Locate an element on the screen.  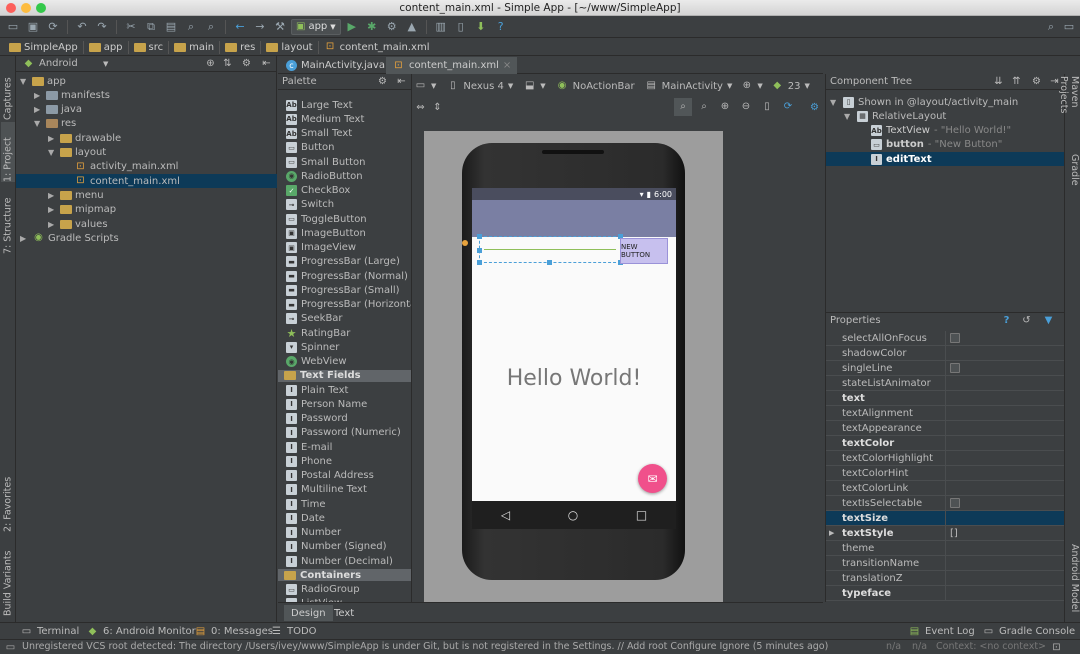
open-icon: ▭ is located at coordinates (13, 27).